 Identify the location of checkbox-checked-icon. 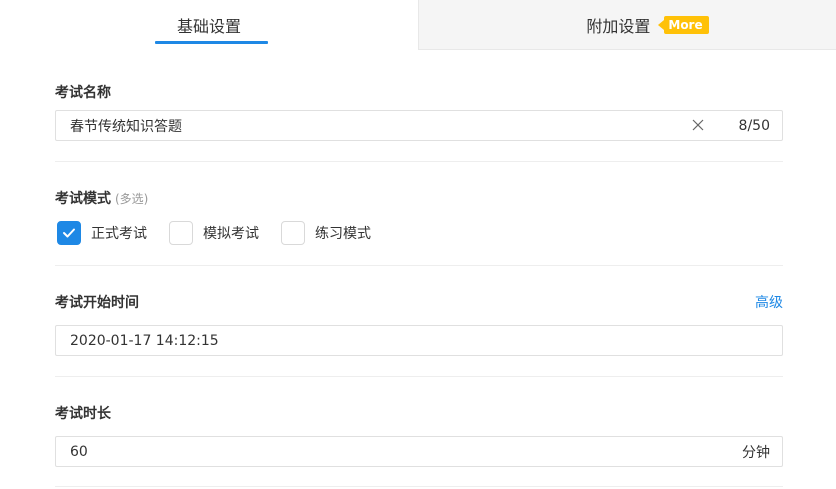
(69, 233).